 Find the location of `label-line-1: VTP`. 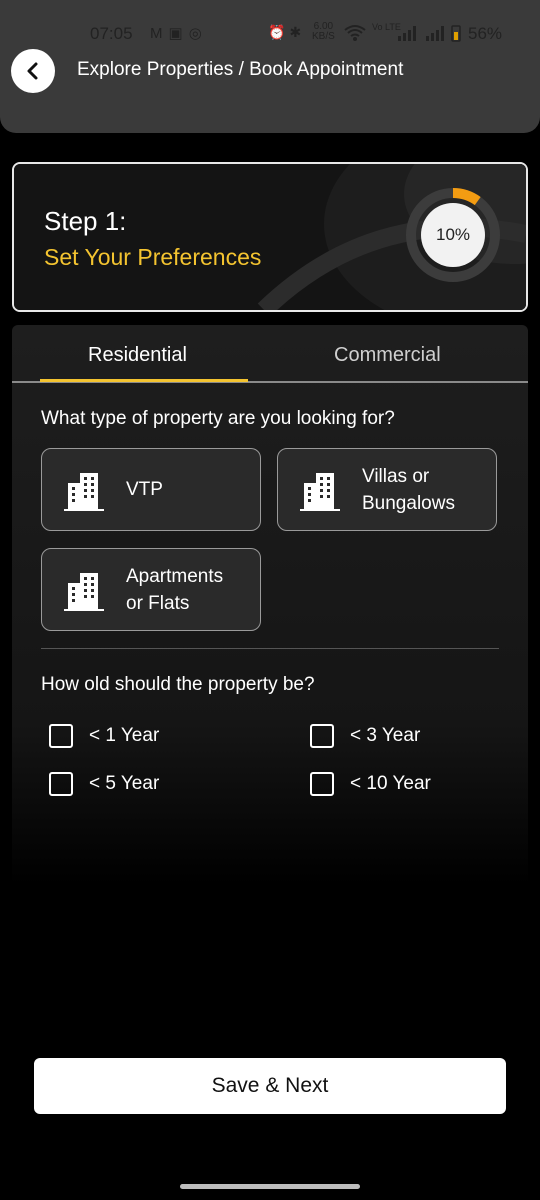

label-line-1: VTP is located at coordinates (144, 489).